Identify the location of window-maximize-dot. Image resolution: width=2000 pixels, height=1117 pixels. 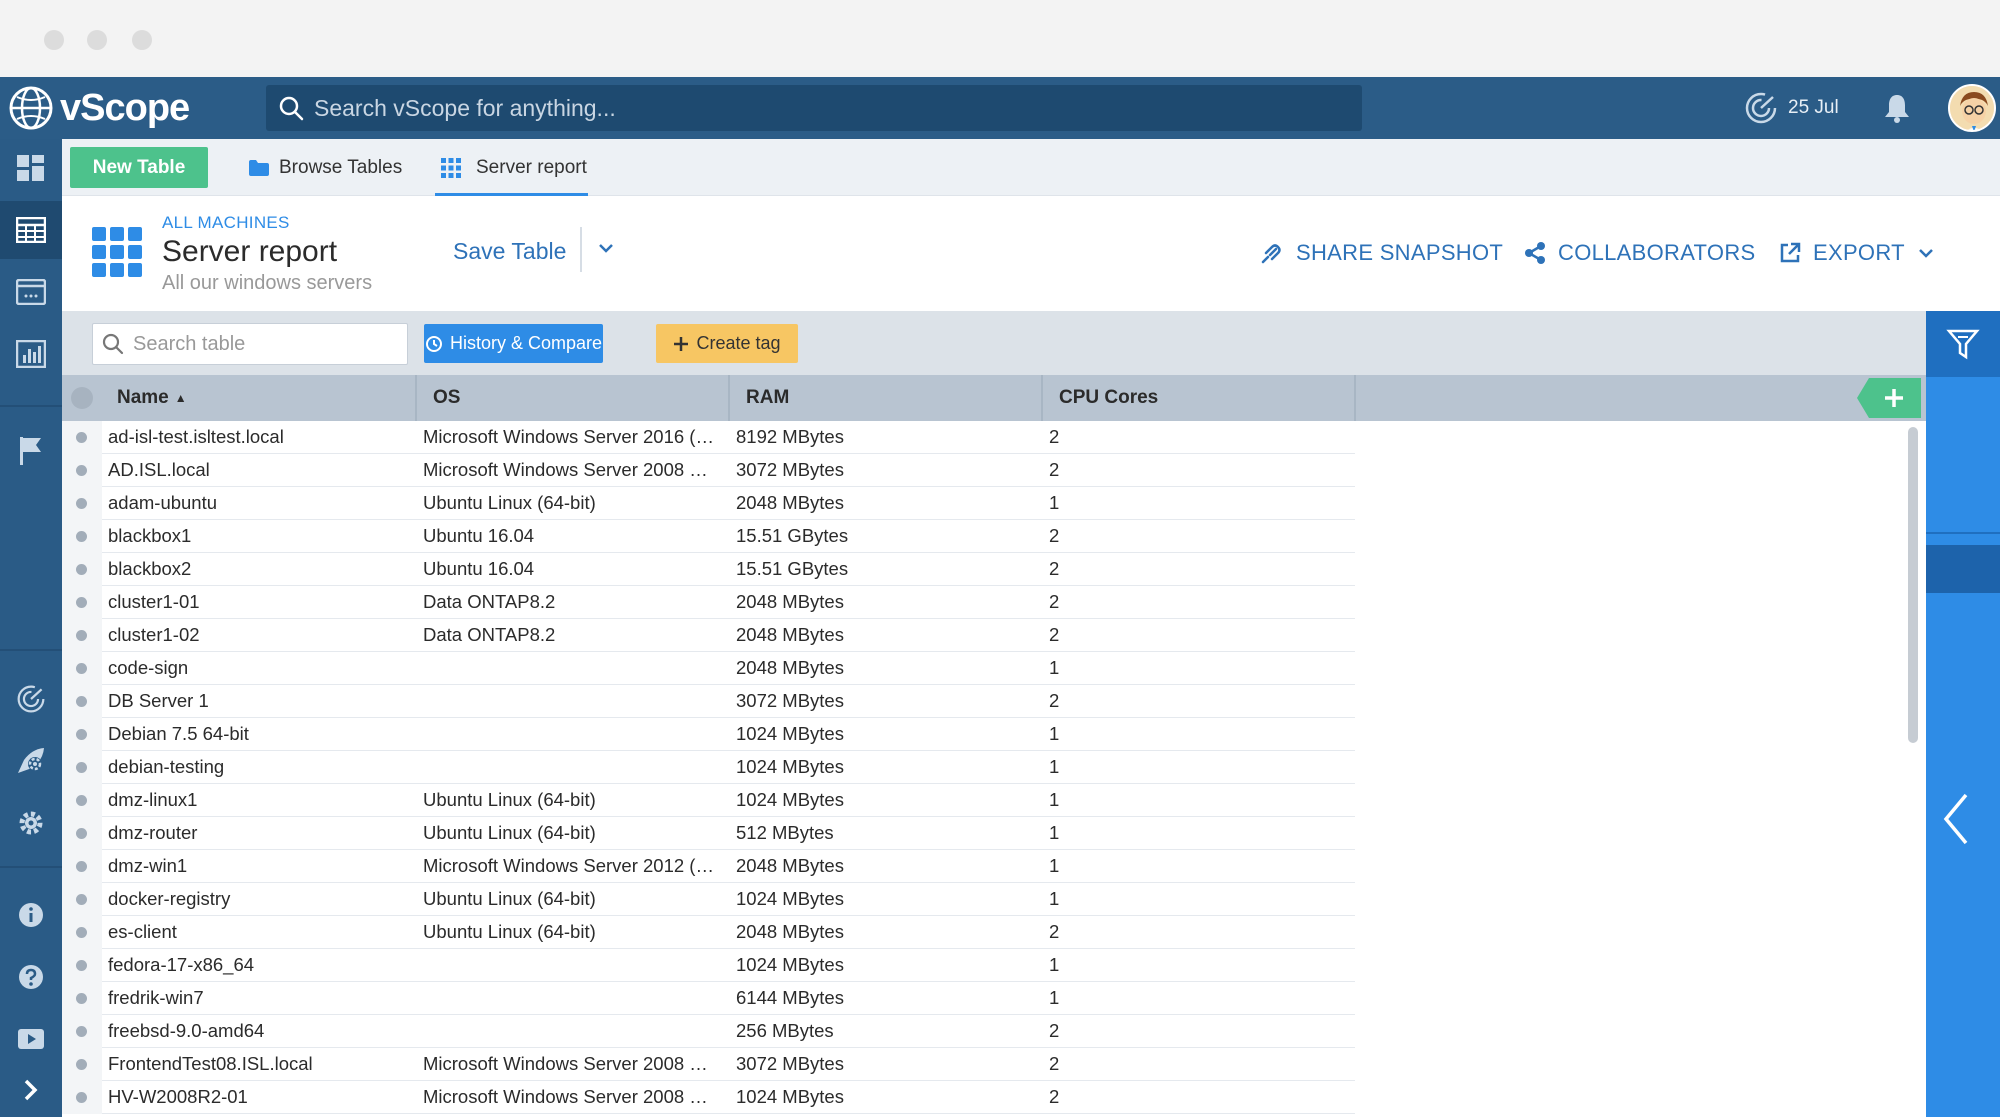
(142, 40).